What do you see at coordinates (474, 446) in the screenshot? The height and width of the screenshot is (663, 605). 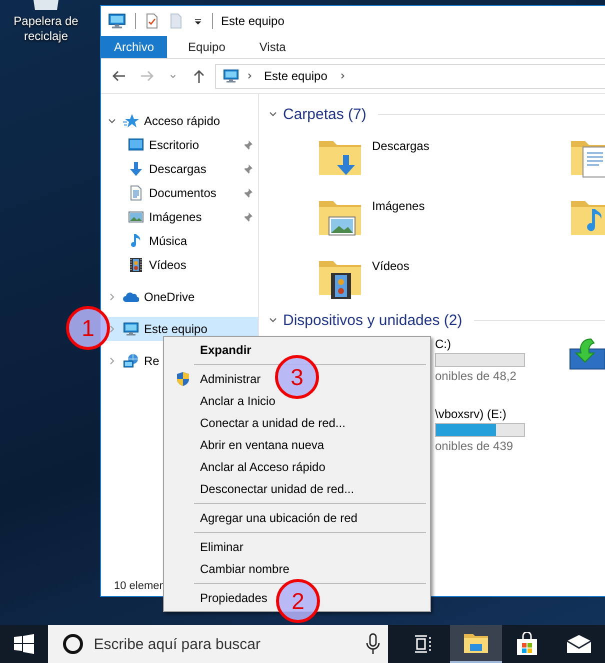 I see `drive-space-text: onibles de 439` at bounding box center [474, 446].